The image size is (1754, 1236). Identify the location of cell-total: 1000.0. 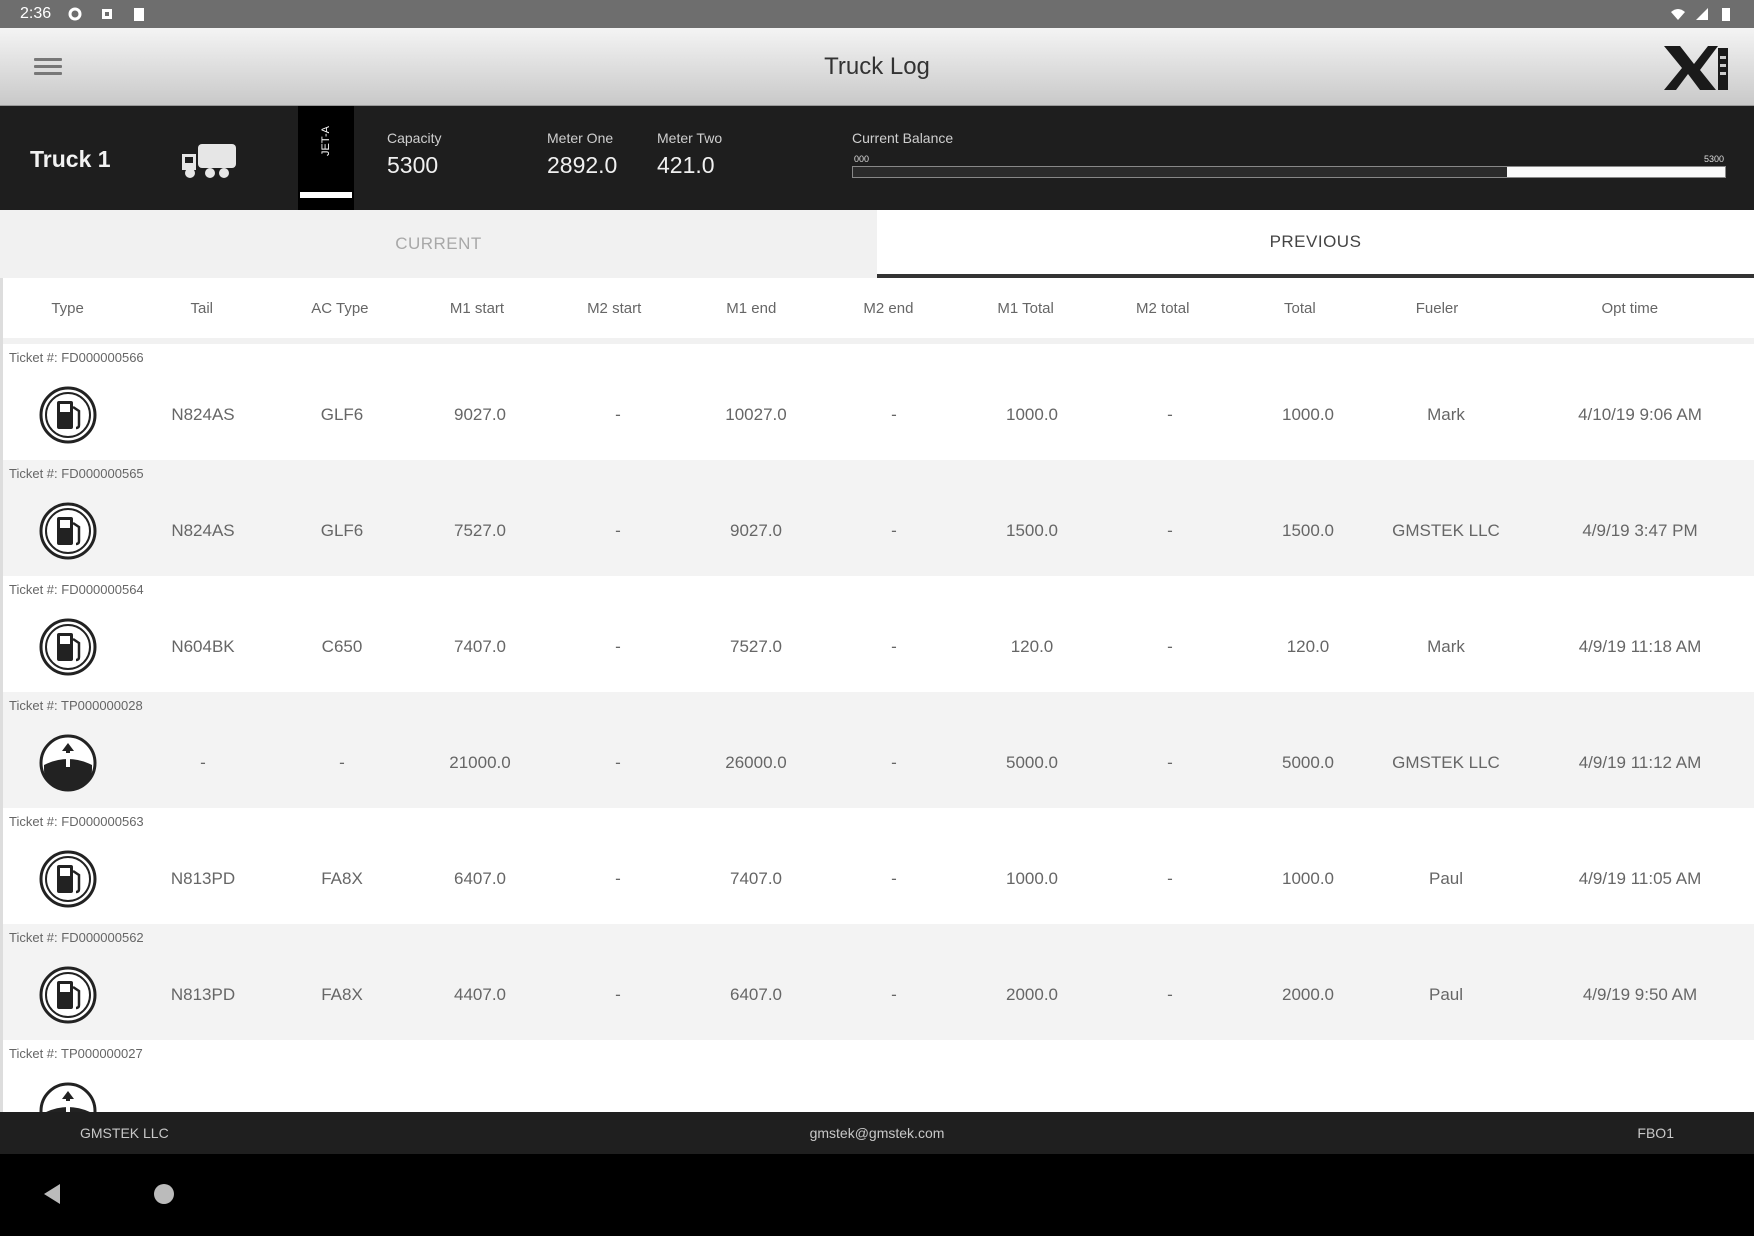
(1308, 414).